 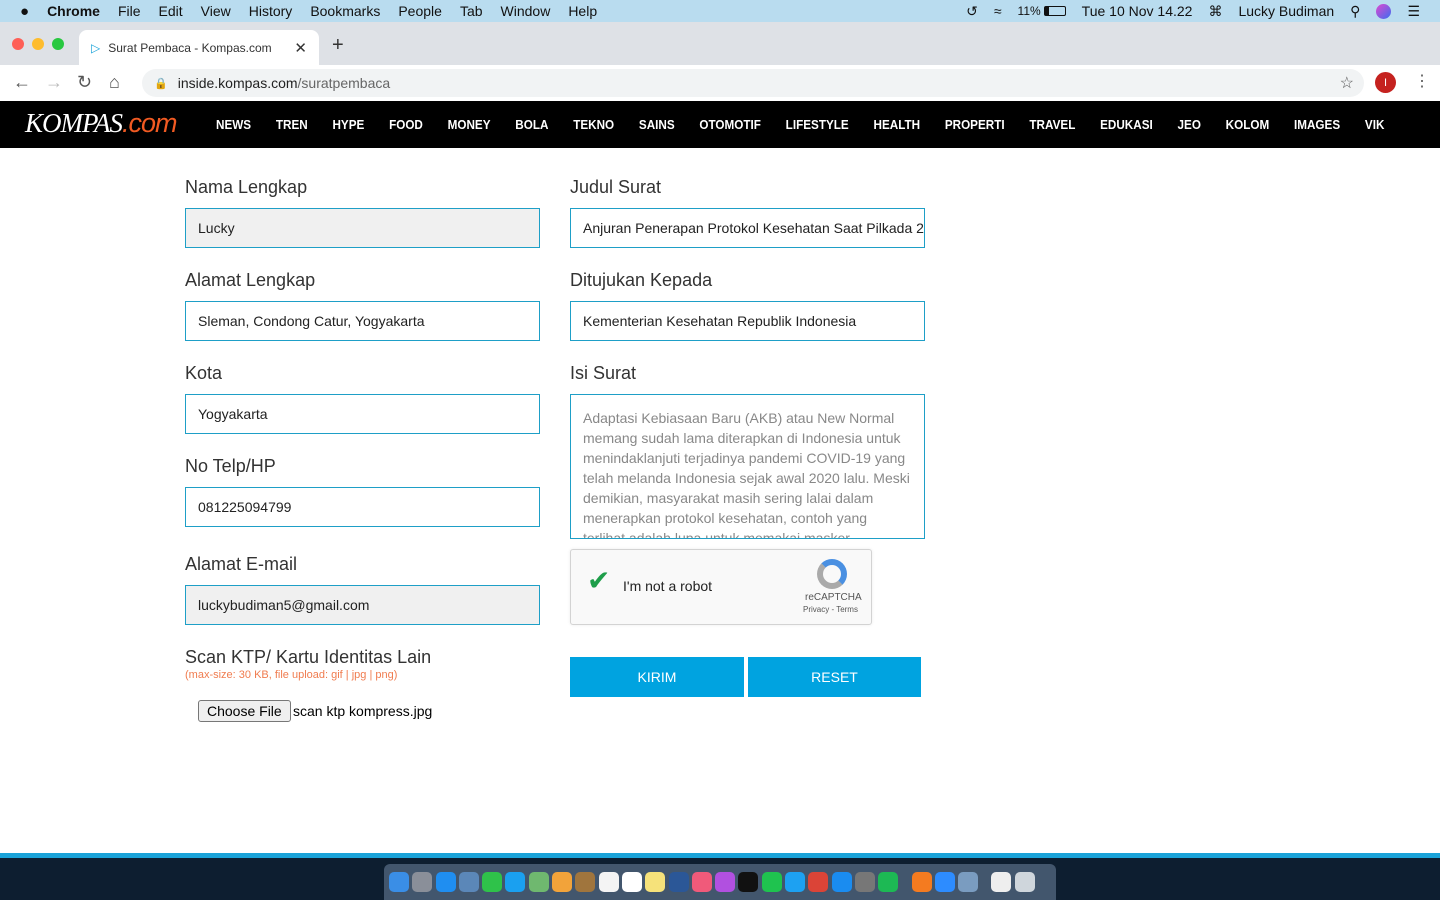 I want to click on menu-edit: Edit, so click(x=171, y=11).